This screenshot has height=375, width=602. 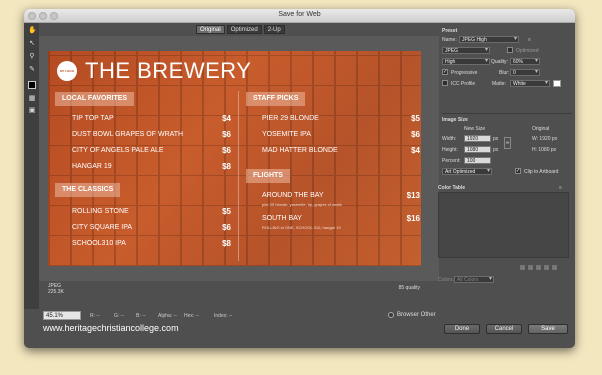 What do you see at coordinates (464, 73) in the screenshot?
I see `progressive-label: Progressive` at bounding box center [464, 73].